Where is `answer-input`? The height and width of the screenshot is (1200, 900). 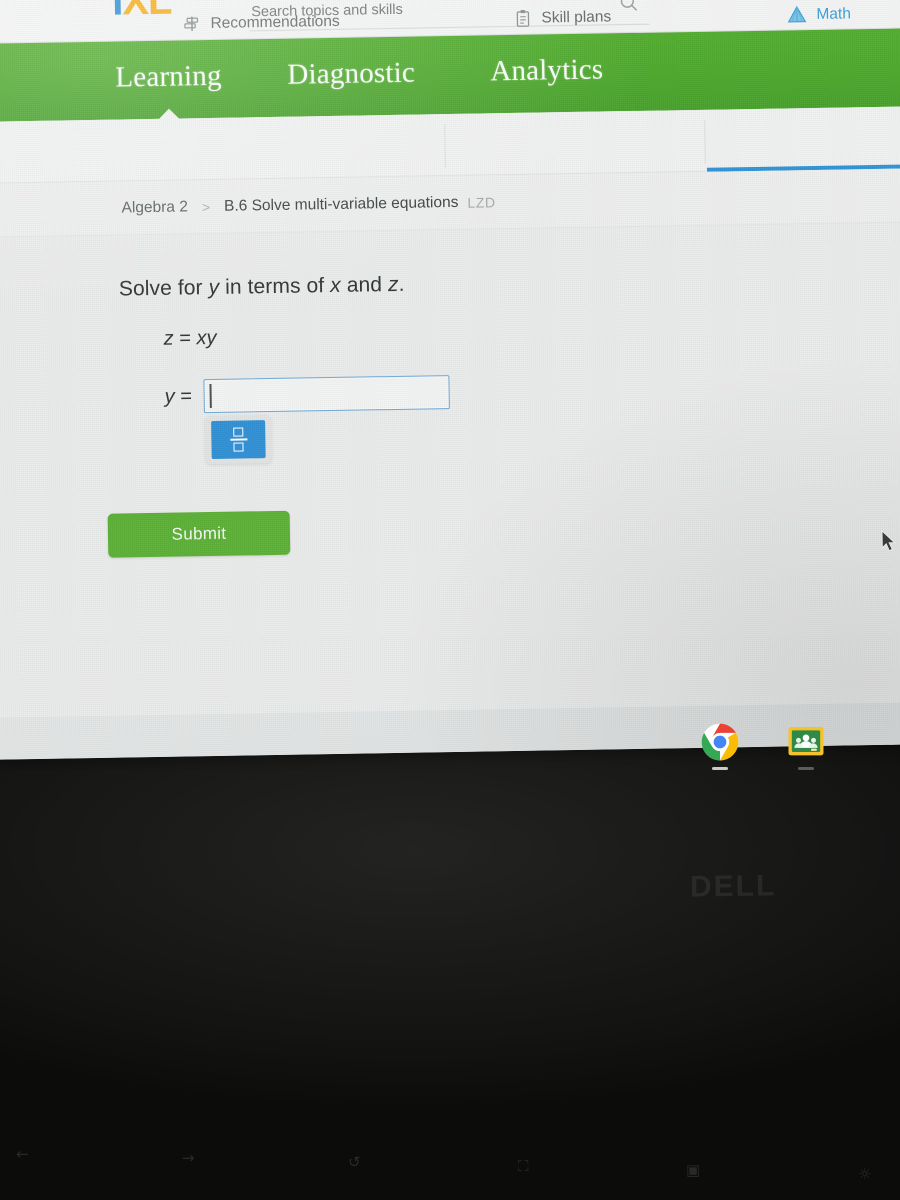
answer-input is located at coordinates (327, 394).